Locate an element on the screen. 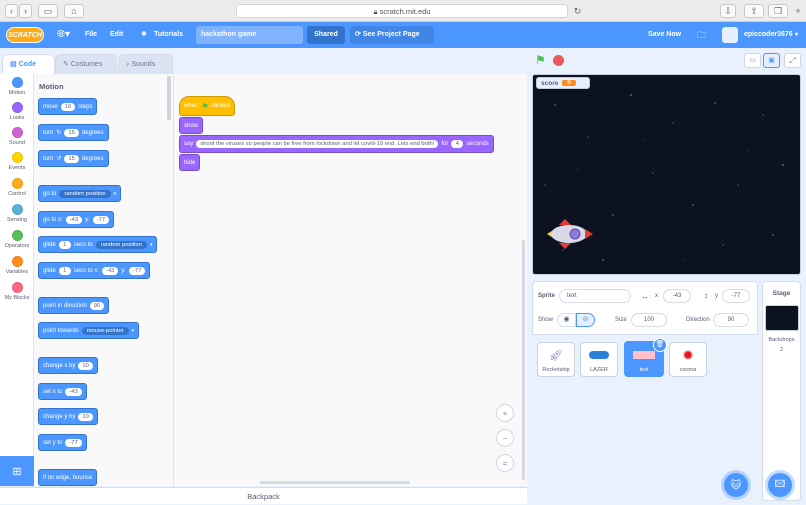  chevron-down-icon: ▾ is located at coordinates (796, 35).